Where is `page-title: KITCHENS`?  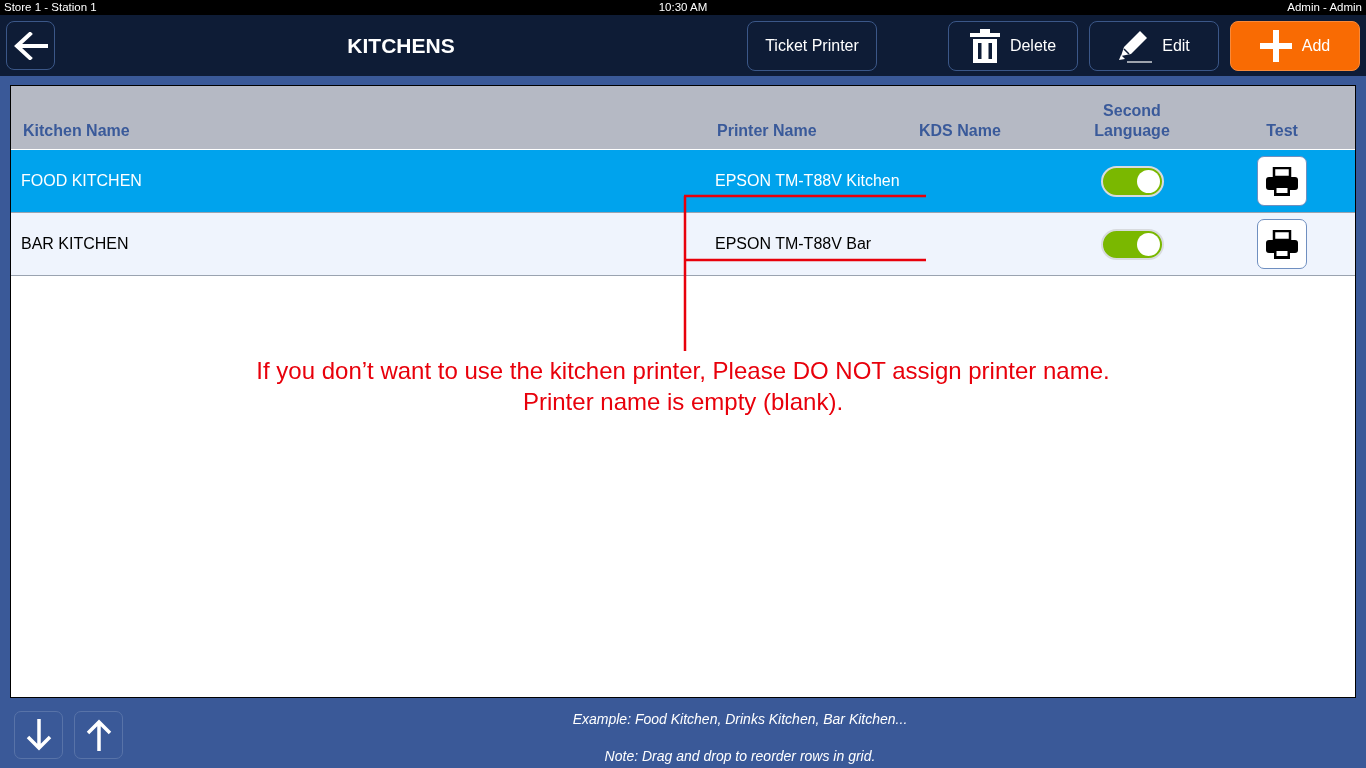
page-title: KITCHENS is located at coordinates (401, 45).